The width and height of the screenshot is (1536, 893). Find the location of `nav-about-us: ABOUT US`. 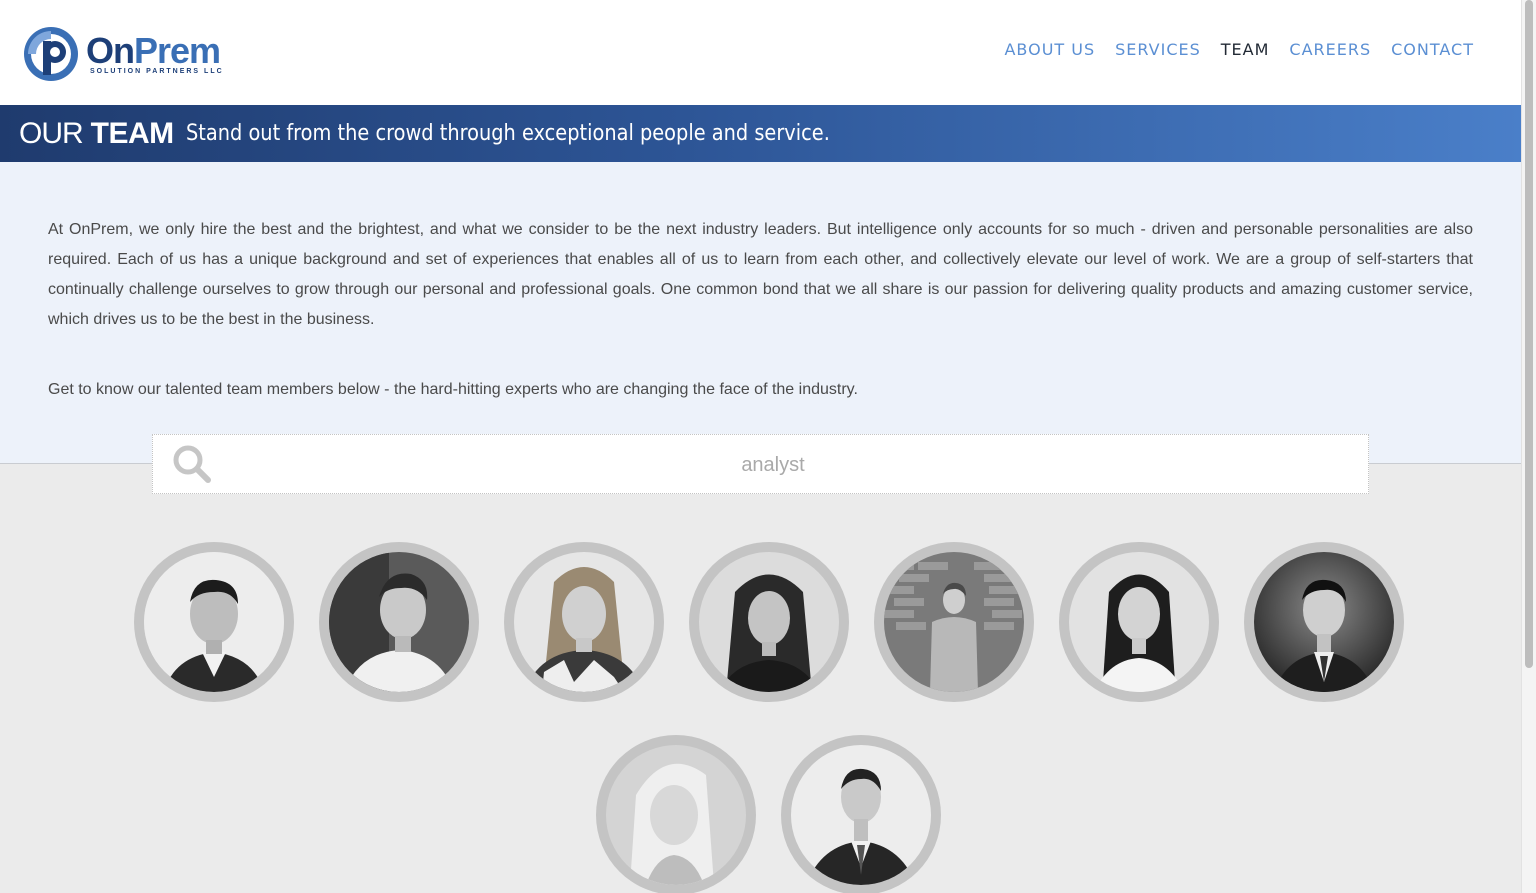

nav-about-us: ABOUT US is located at coordinates (1049, 49).